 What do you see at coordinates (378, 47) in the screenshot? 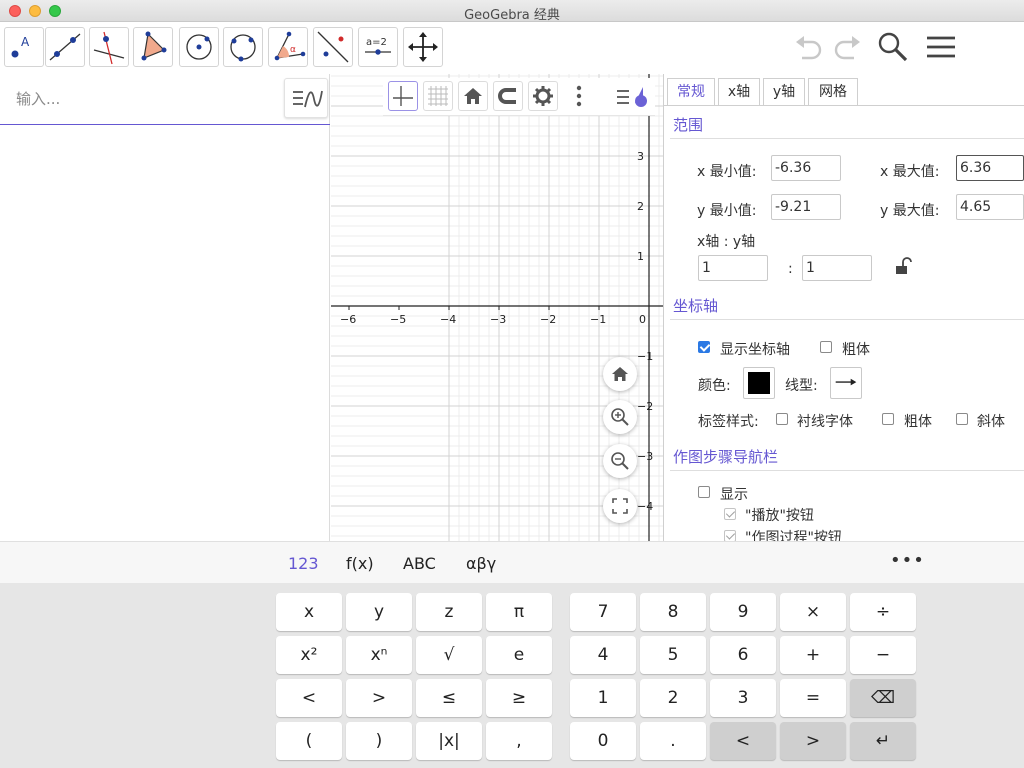
I see `slider-tool-button: a=2` at bounding box center [378, 47].